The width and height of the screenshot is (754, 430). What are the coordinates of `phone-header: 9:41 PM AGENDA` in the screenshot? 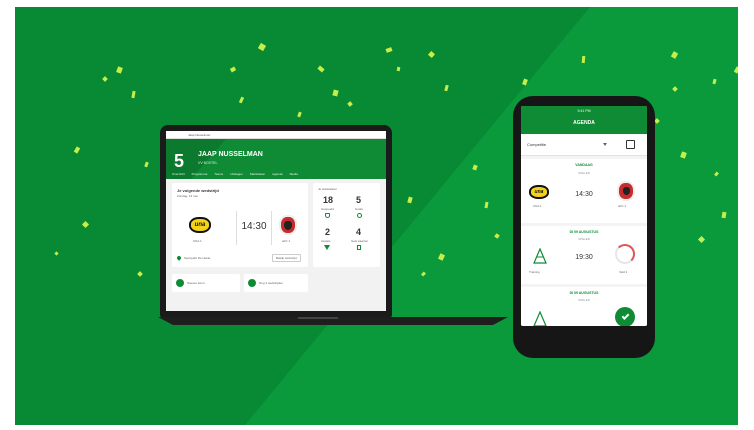 It's located at (584, 120).